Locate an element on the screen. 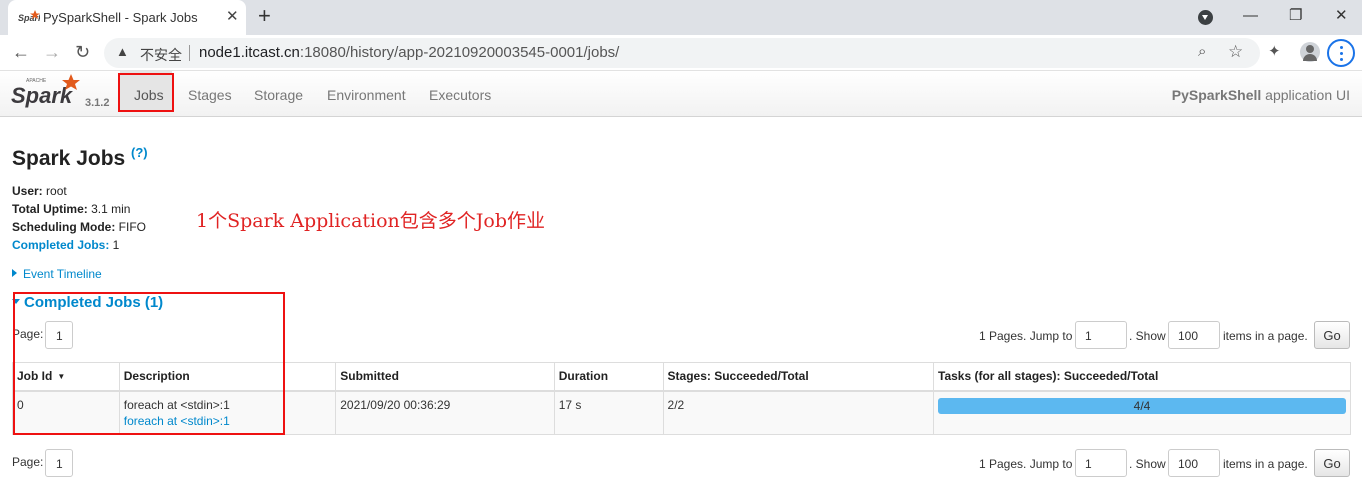 This screenshot has height=491, width=1362. summary-completed-jobs: Completed Jobs: 1 is located at coordinates (79, 245).